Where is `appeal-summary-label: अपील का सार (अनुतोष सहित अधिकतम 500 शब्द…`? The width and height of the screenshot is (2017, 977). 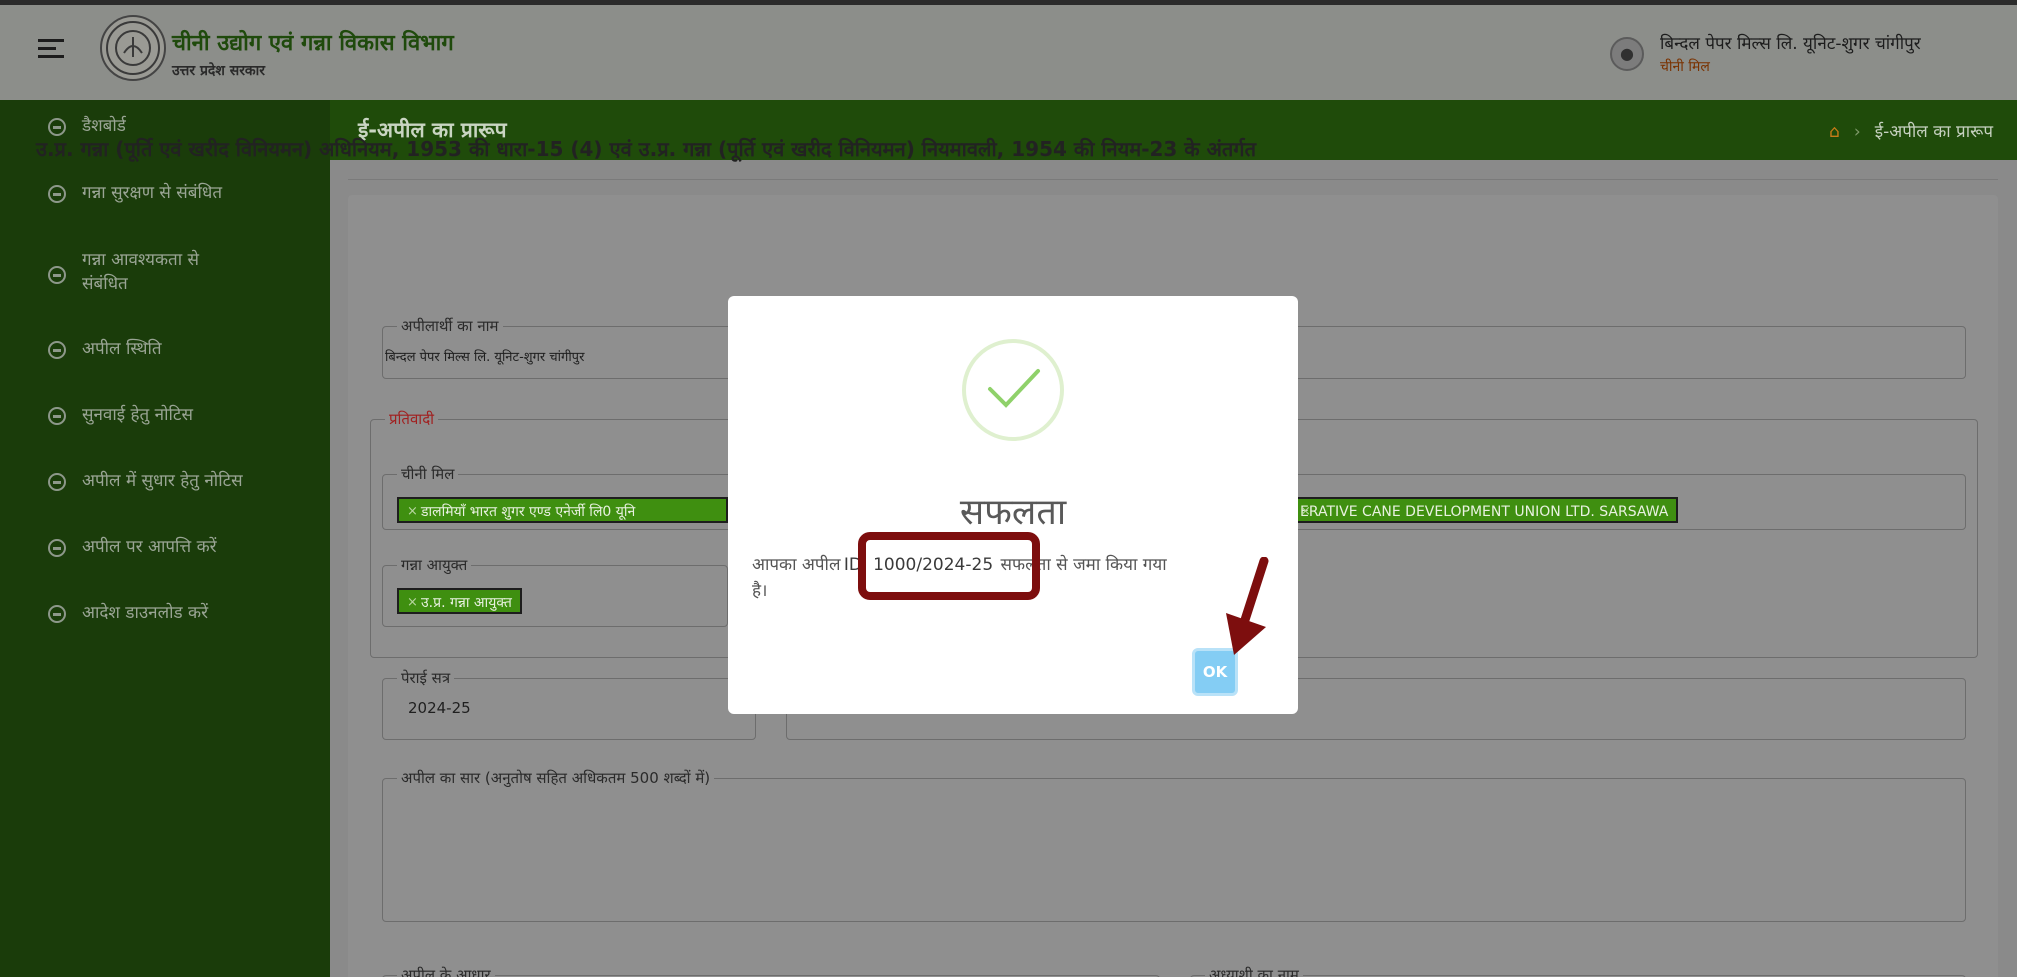 appeal-summary-label: अपील का सार (अनुतोष सहित अधिकतम 500 शब्द… is located at coordinates (556, 778).